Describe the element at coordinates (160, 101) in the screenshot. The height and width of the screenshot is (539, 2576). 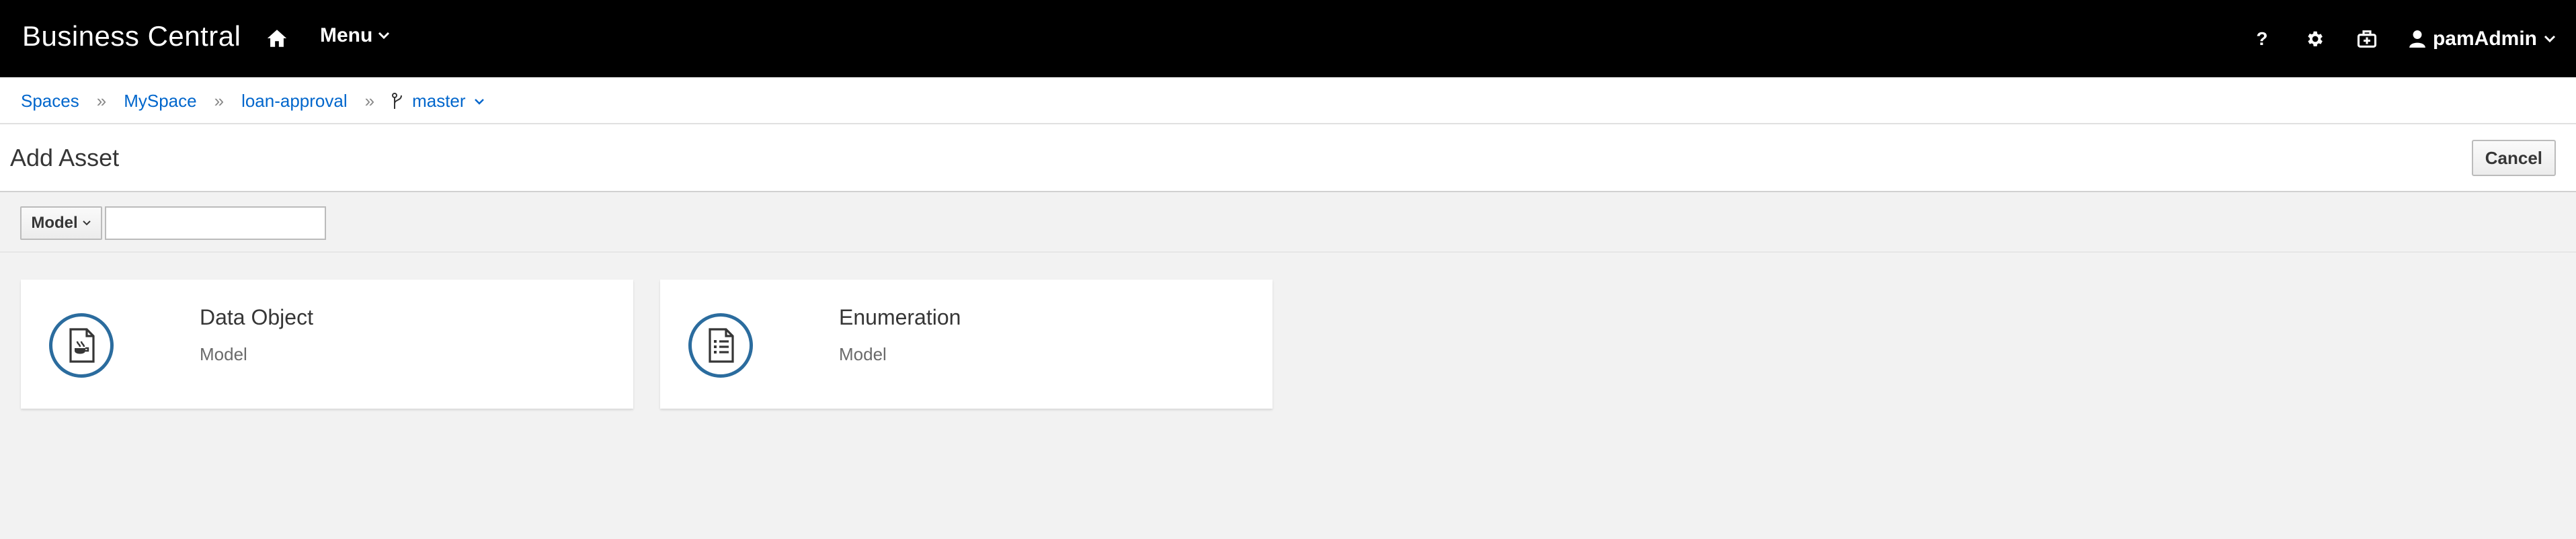
I see `breadcrumb-myspace: MySpace` at that location.